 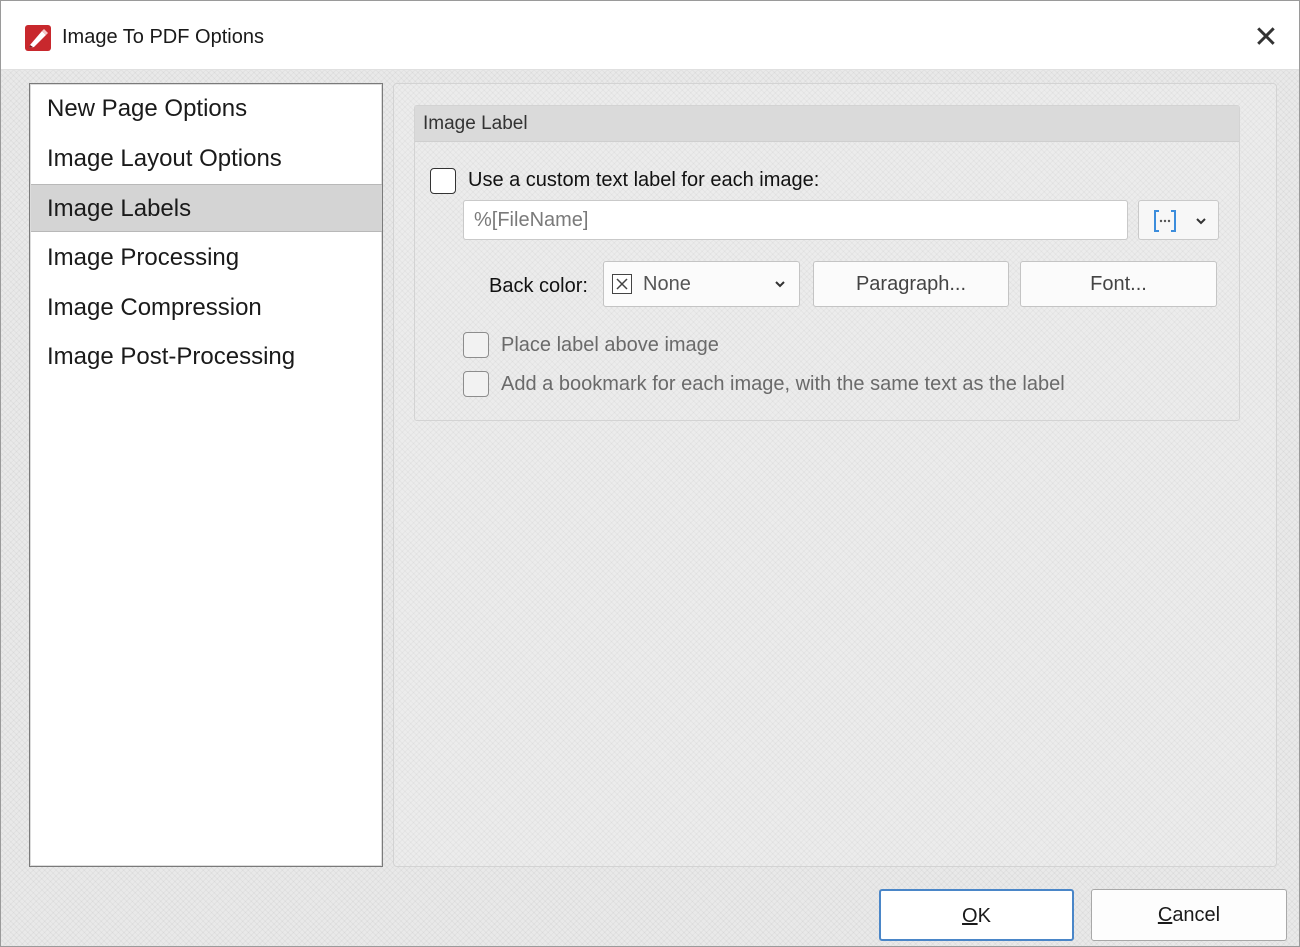 I want to click on nav-item-new-page-options: New Page Options, so click(x=206, y=109).